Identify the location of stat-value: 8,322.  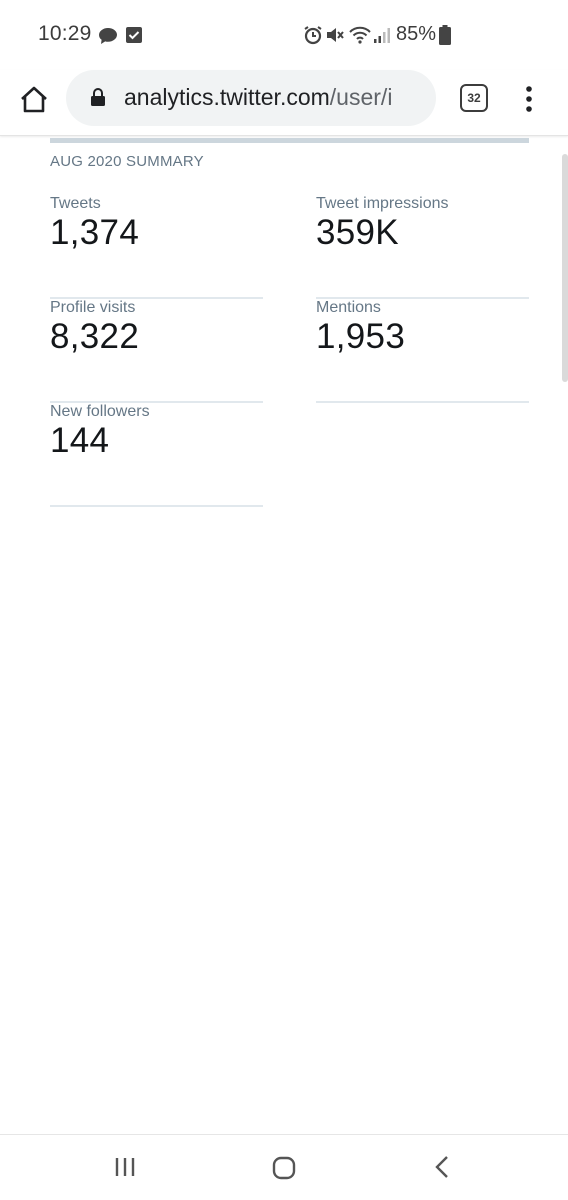
(95, 336).